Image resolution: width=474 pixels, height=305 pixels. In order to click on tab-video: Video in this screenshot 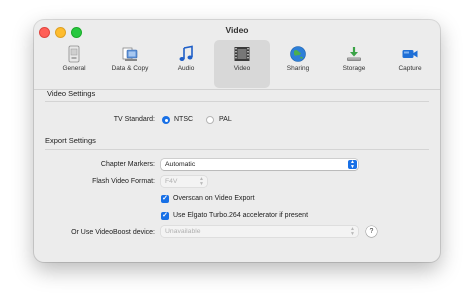, I will do `click(242, 64)`.